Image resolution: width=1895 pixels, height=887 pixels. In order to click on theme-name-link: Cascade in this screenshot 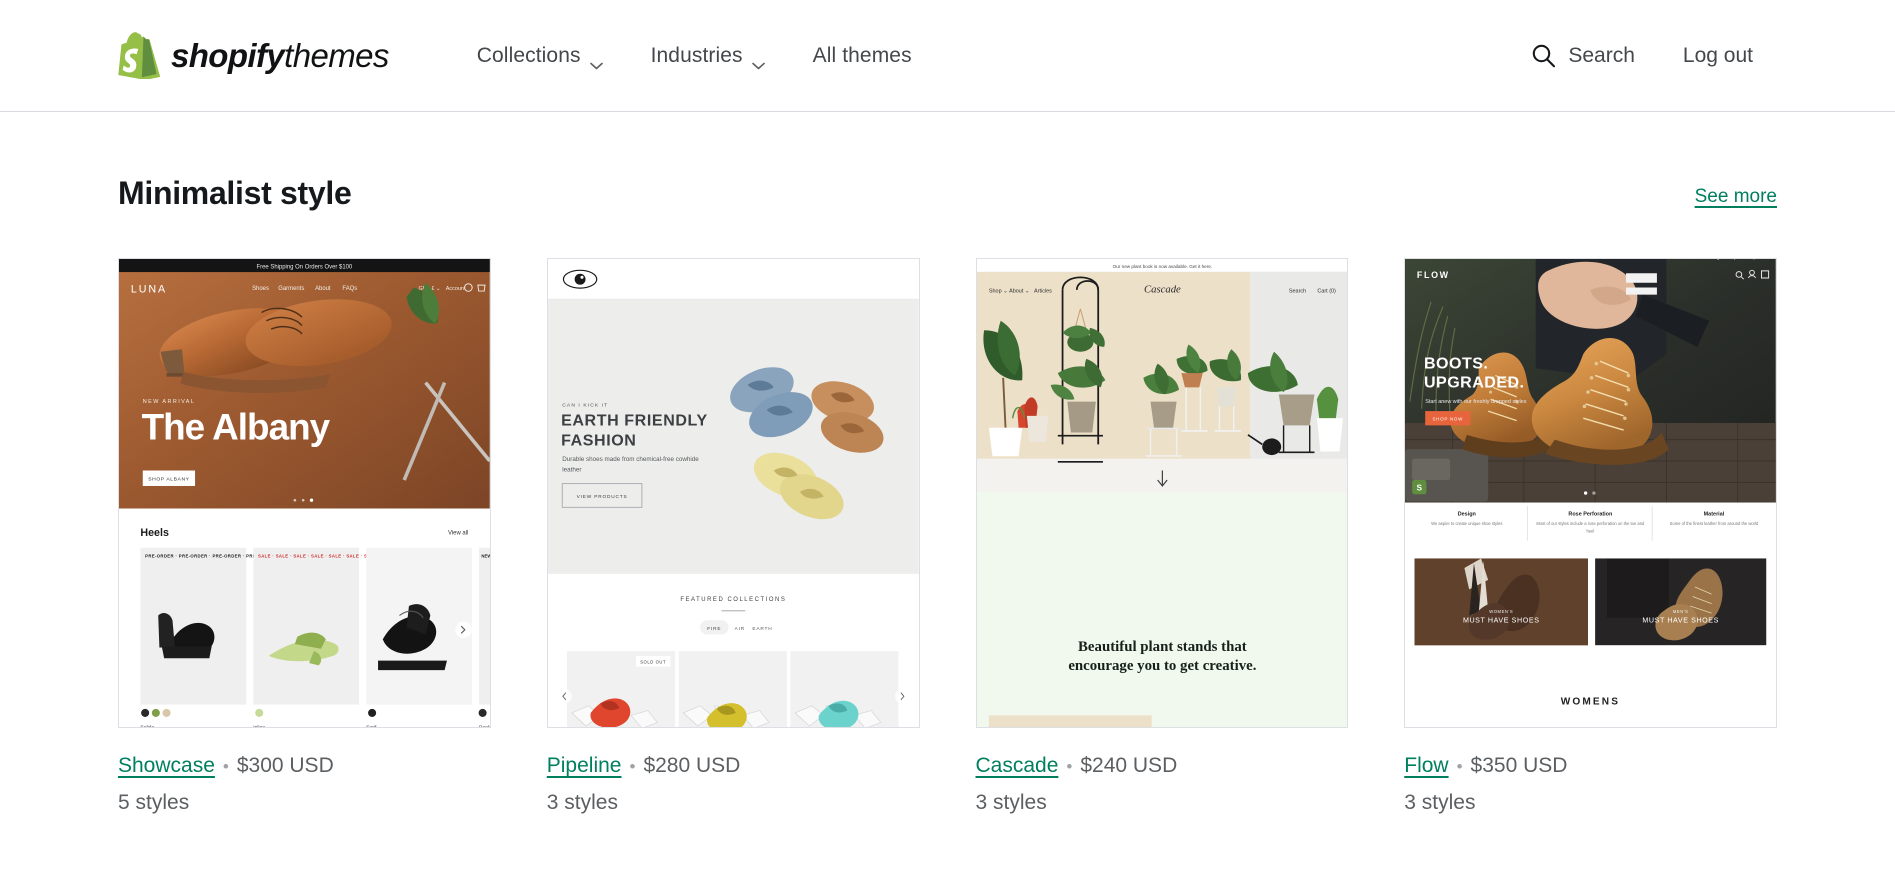, I will do `click(1017, 766)`.